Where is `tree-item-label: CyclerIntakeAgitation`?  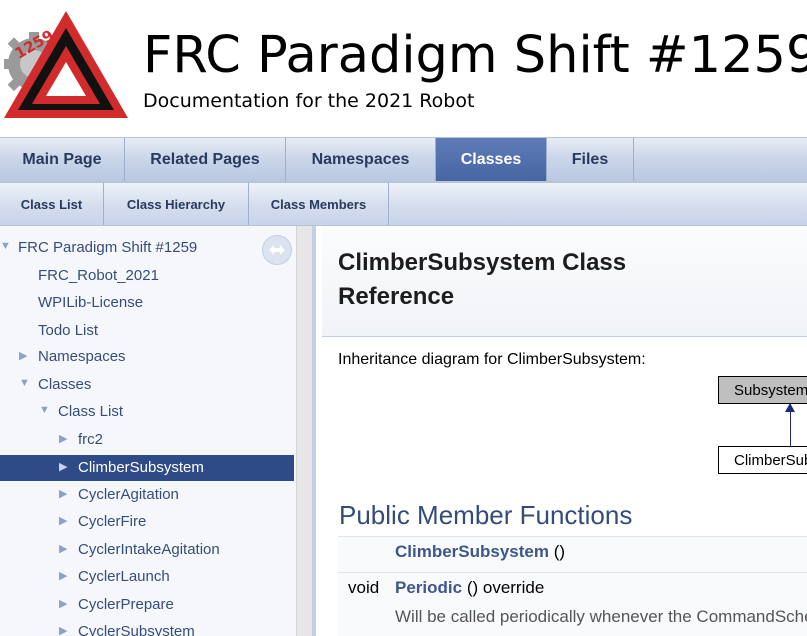 tree-item-label: CyclerIntakeAgitation is located at coordinates (149, 549).